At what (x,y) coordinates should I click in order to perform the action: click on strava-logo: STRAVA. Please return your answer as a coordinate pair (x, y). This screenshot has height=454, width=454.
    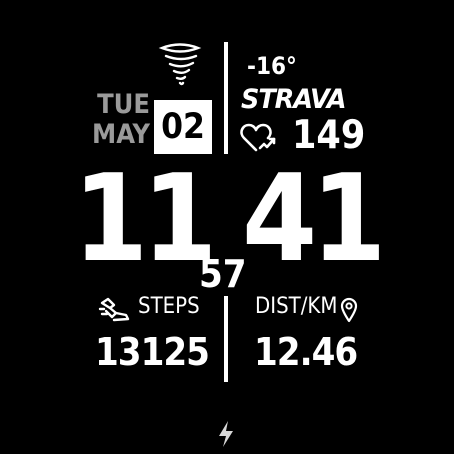
    Looking at the image, I should click on (294, 99).